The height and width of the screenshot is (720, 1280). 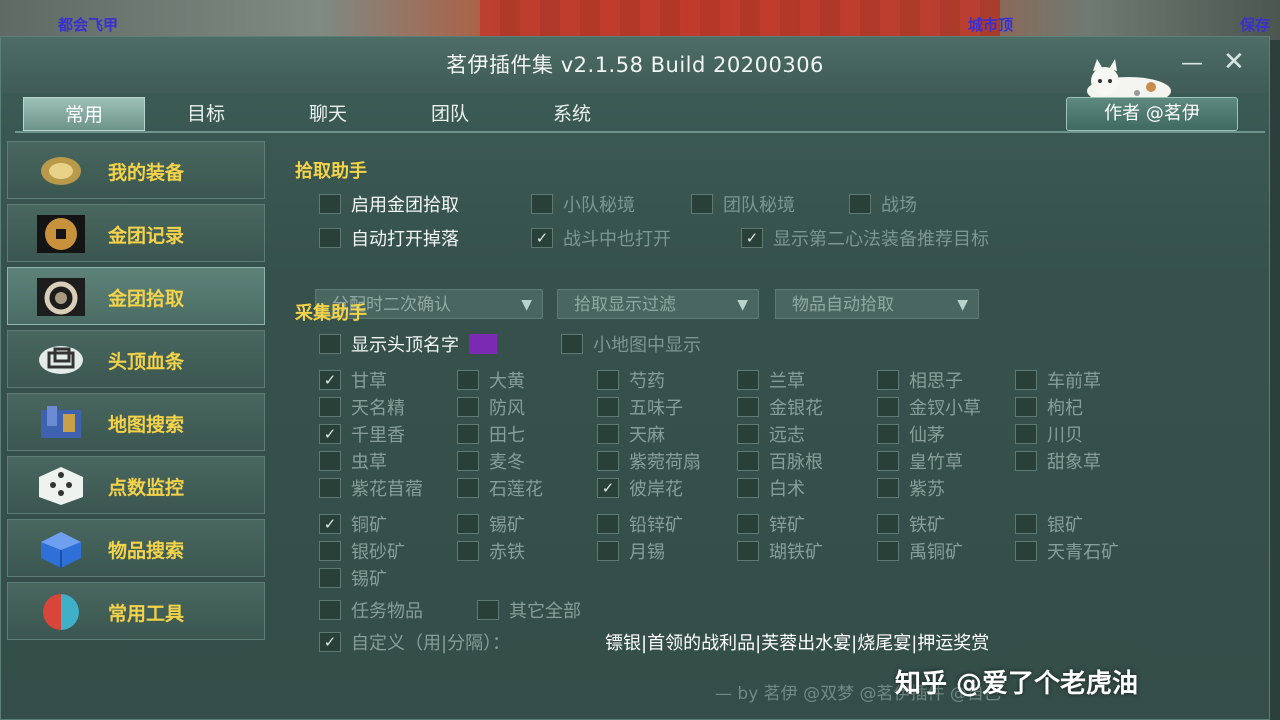 What do you see at coordinates (371, 488) in the screenshot?
I see `herb-checkbox: 紫花苜蓿` at bounding box center [371, 488].